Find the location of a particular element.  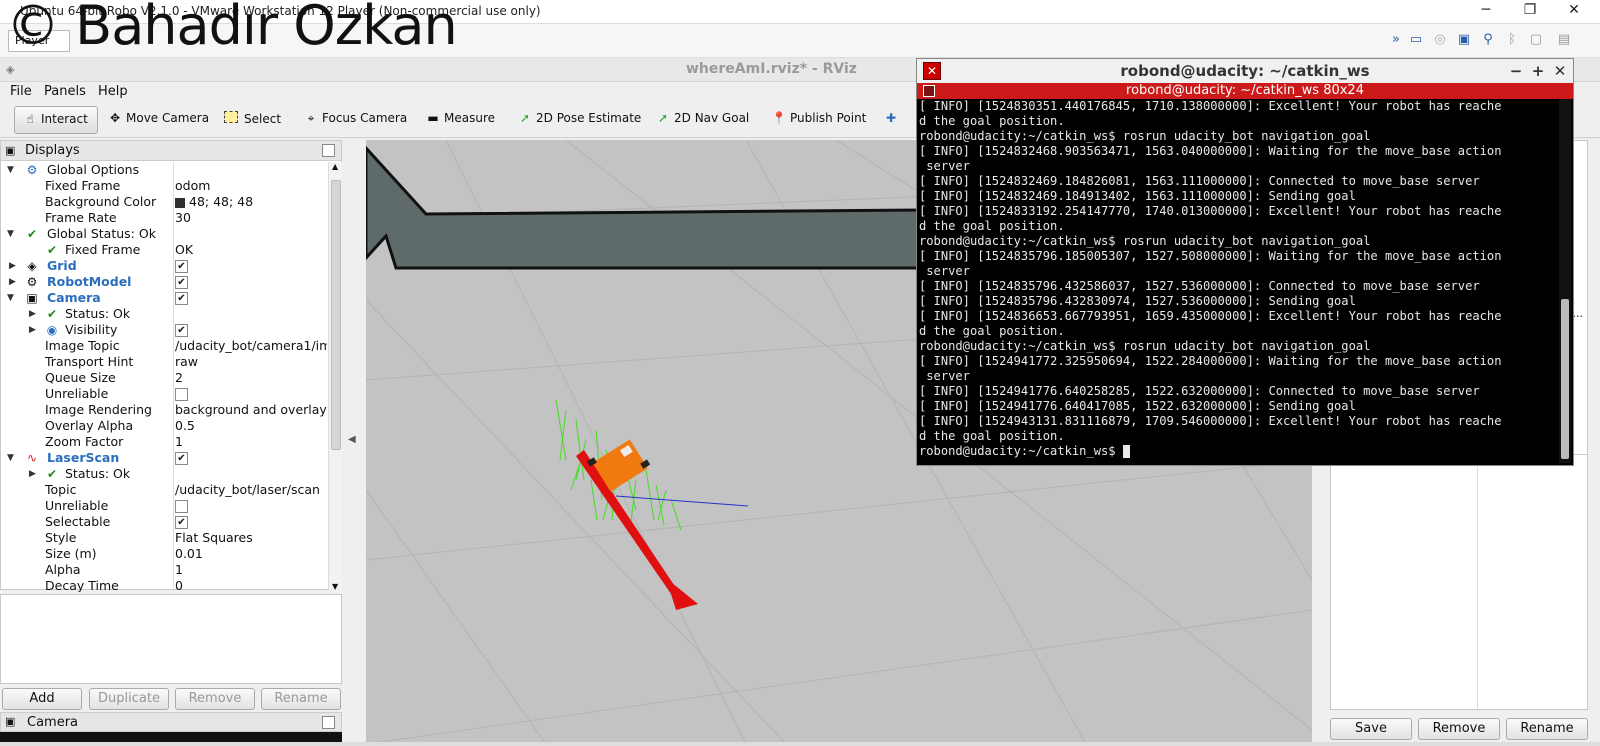

tree-row-robot-model: ▶ ⚙ RobotModel ✔ is located at coordinates (164, 282).